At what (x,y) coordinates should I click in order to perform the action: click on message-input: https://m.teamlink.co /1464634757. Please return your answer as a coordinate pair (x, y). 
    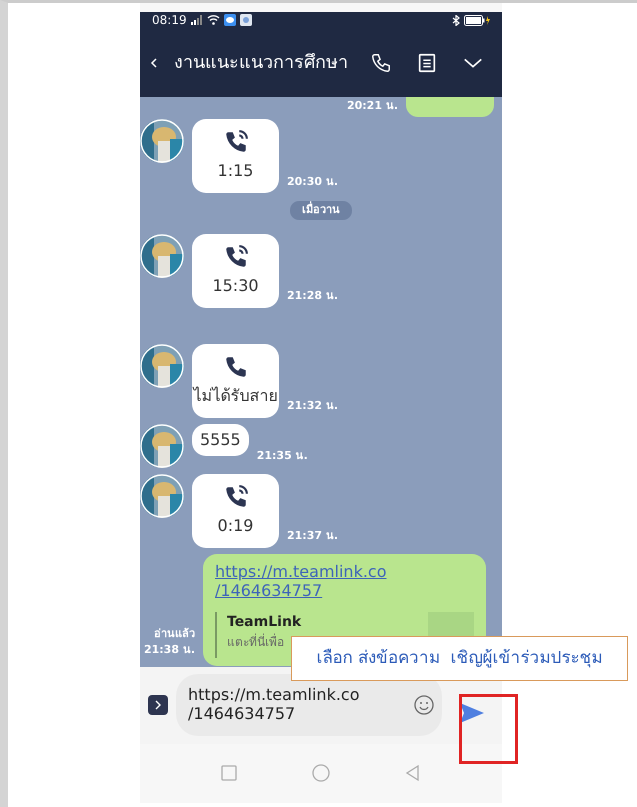
    Looking at the image, I should click on (309, 705).